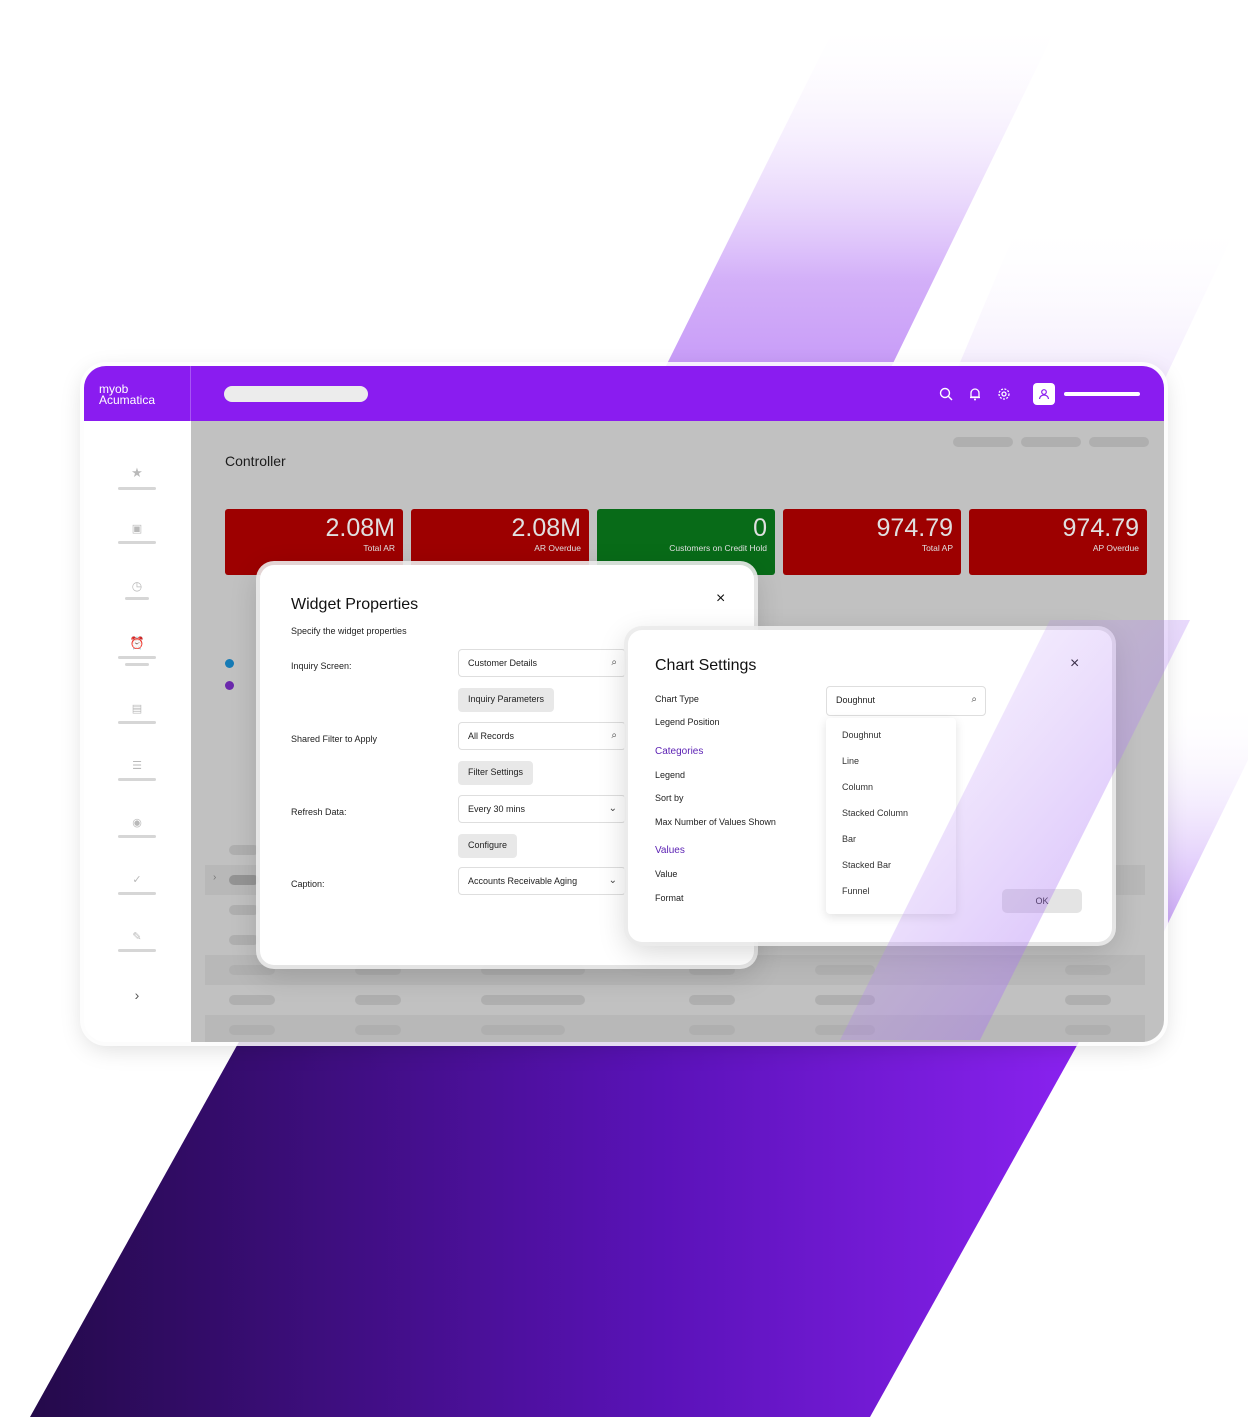 The height and width of the screenshot is (1417, 1248). Describe the element at coordinates (875, 813) in the screenshot. I see `option-stacked-column: Stacked Column` at that location.